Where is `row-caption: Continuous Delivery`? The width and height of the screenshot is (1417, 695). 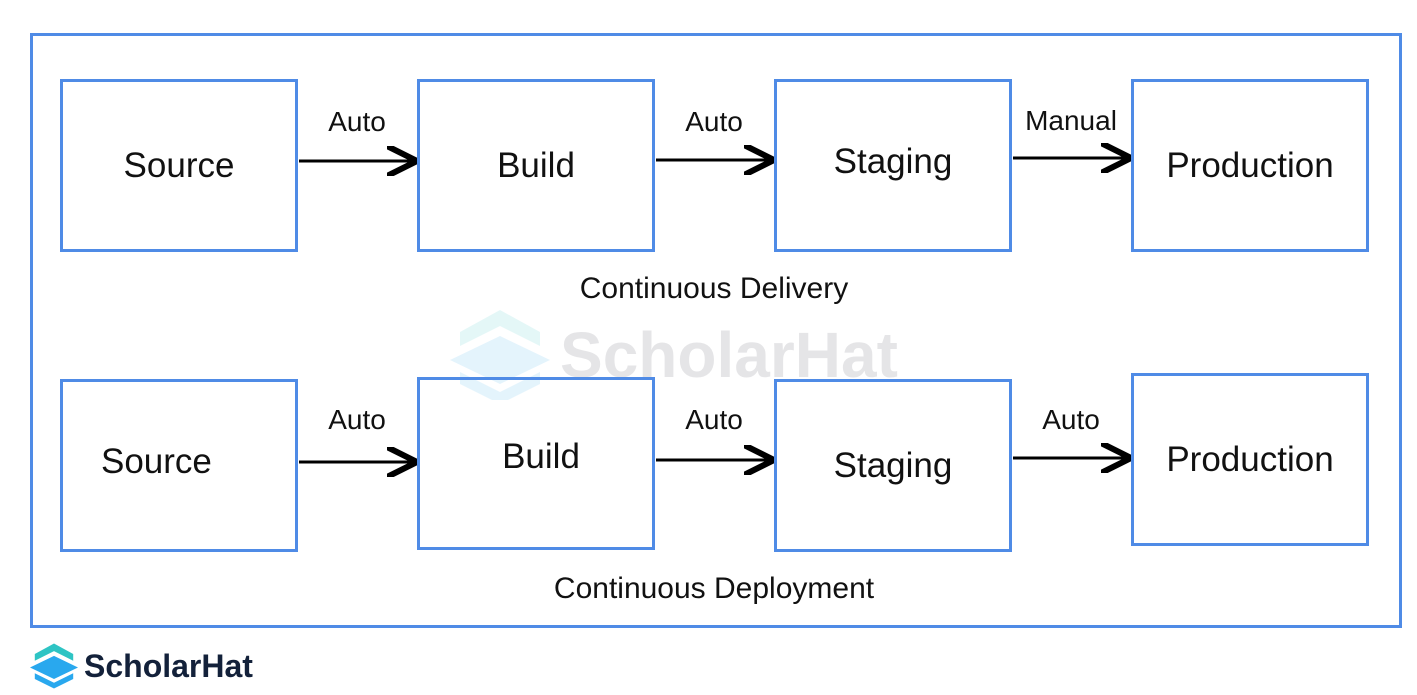 row-caption: Continuous Delivery is located at coordinates (714, 288).